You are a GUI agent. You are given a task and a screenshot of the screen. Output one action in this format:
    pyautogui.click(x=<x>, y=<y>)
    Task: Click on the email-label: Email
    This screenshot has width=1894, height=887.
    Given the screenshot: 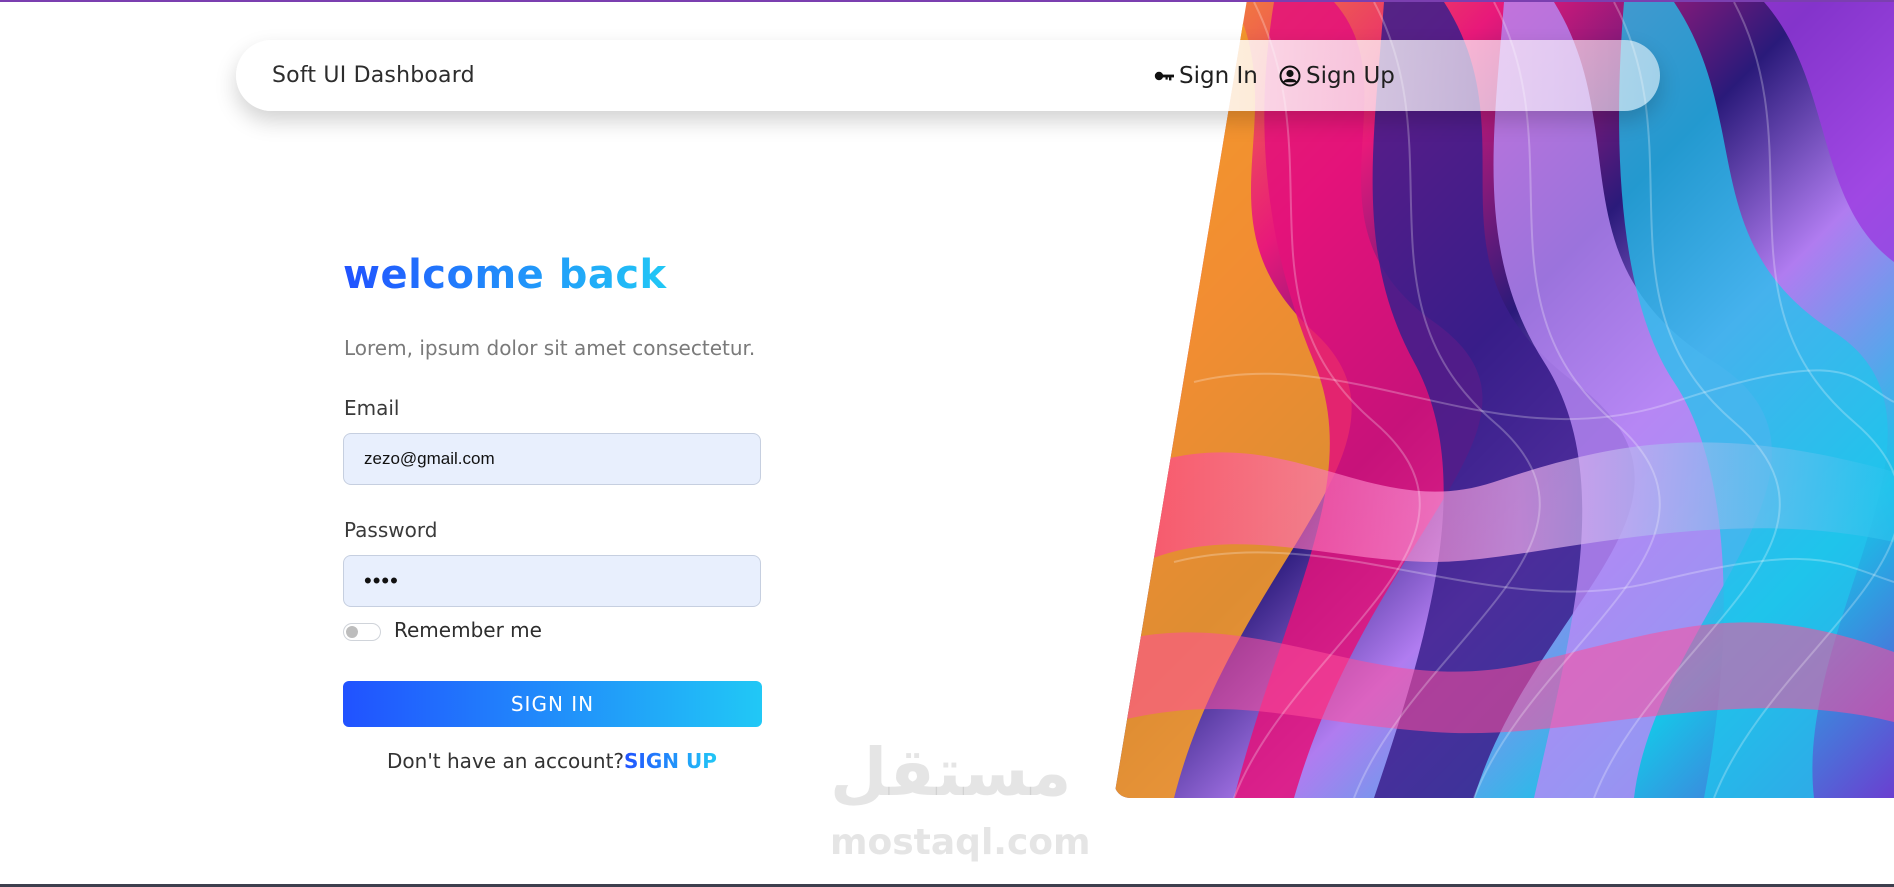 What is the action you would take?
    pyautogui.click(x=372, y=408)
    